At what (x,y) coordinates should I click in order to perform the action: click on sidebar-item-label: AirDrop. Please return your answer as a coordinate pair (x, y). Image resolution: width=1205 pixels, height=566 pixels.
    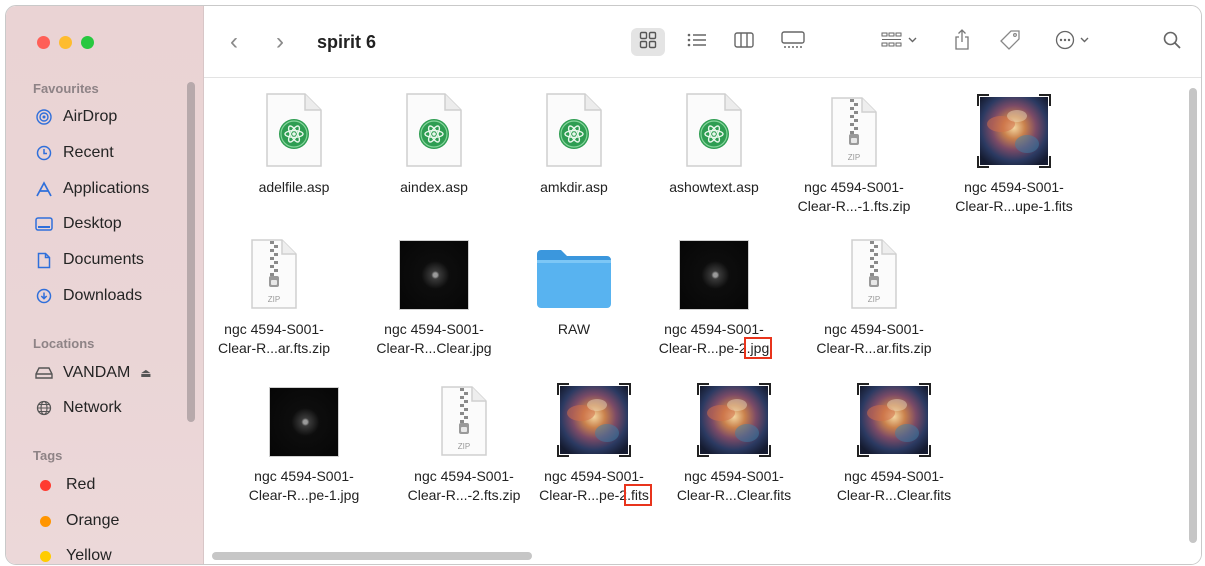
    Looking at the image, I should click on (90, 116).